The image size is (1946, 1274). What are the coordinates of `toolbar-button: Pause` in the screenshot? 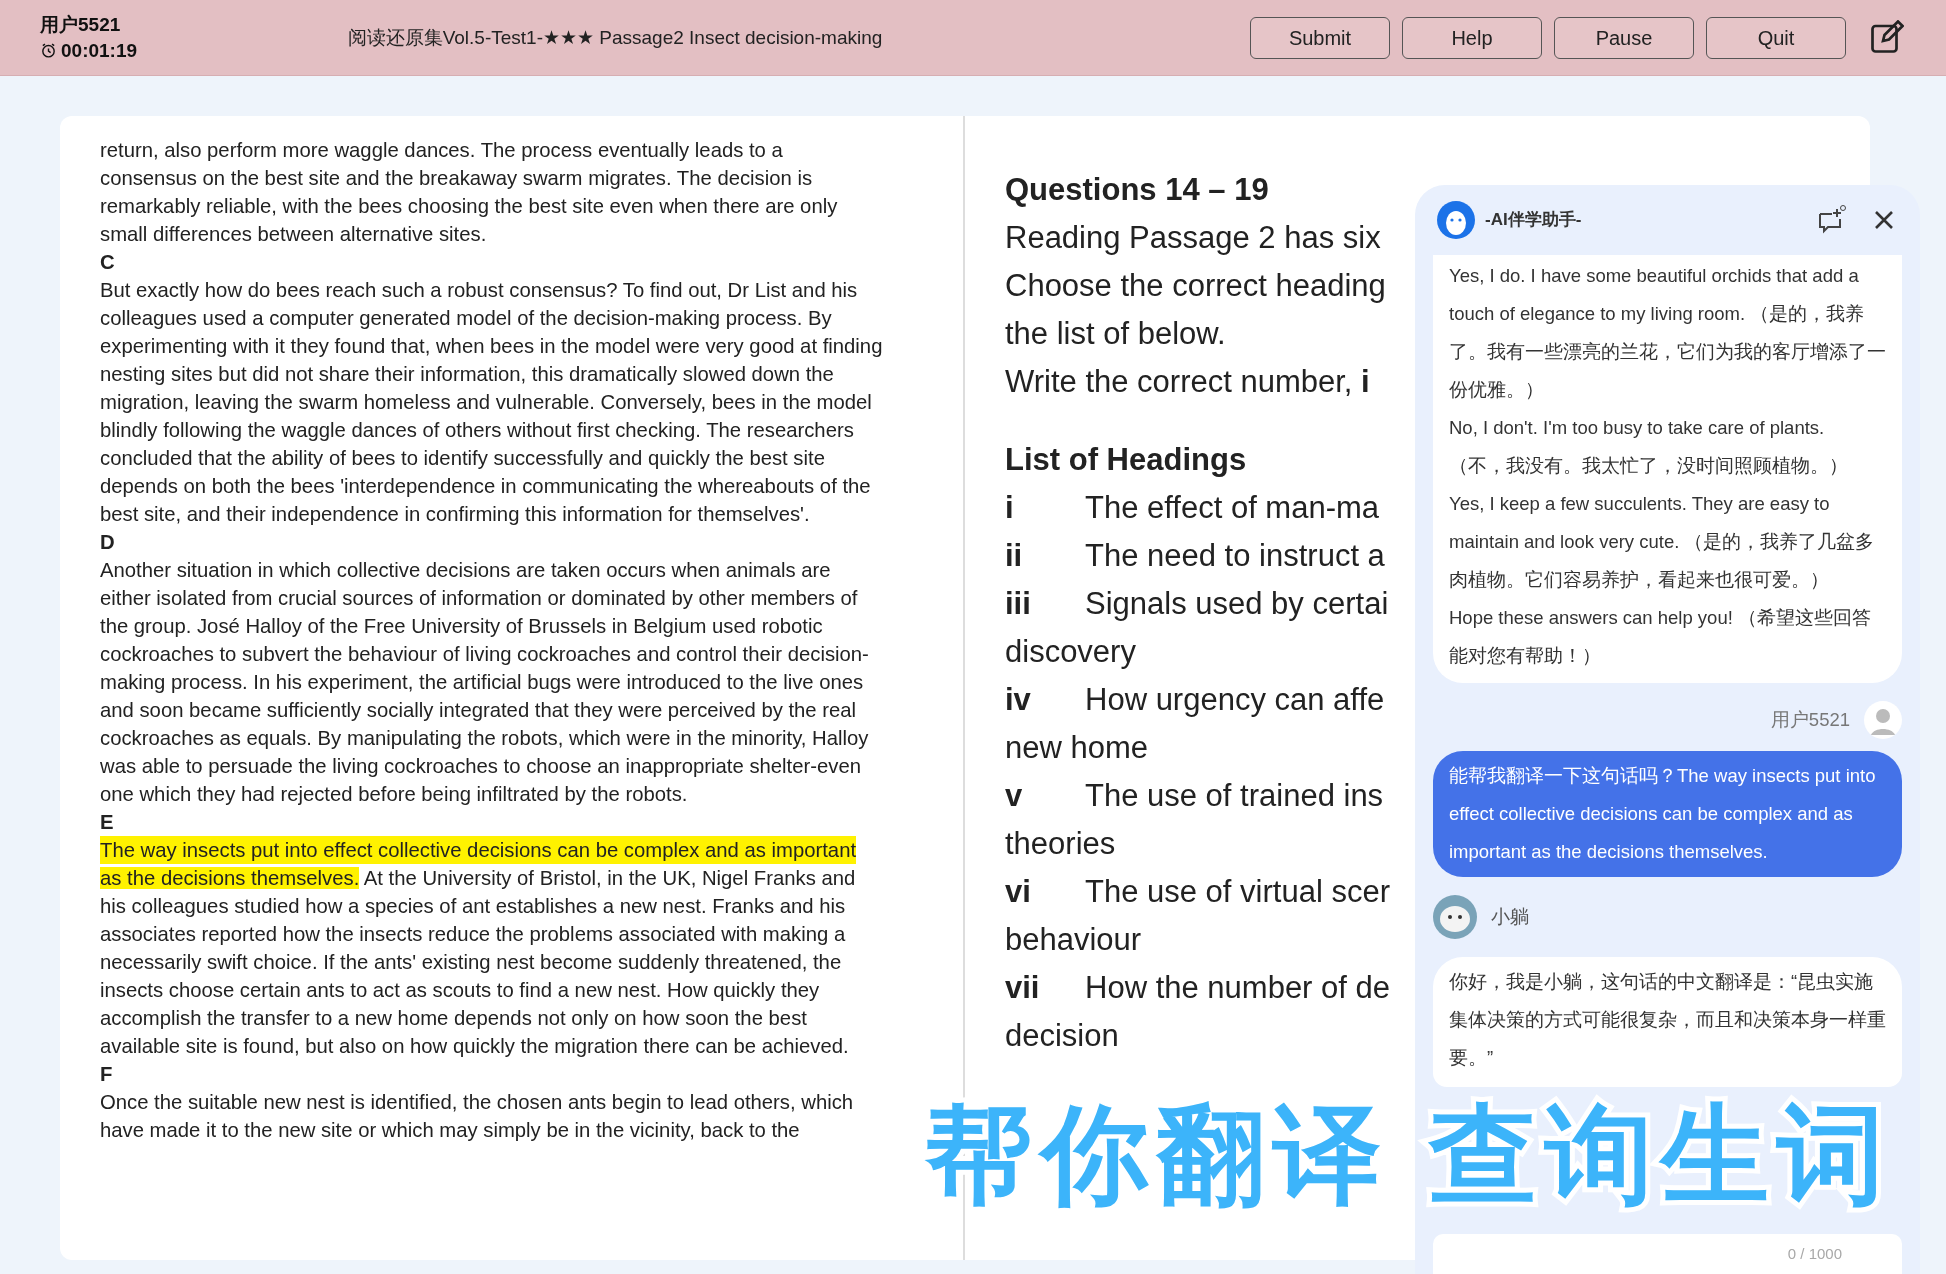 It's located at (1624, 37).